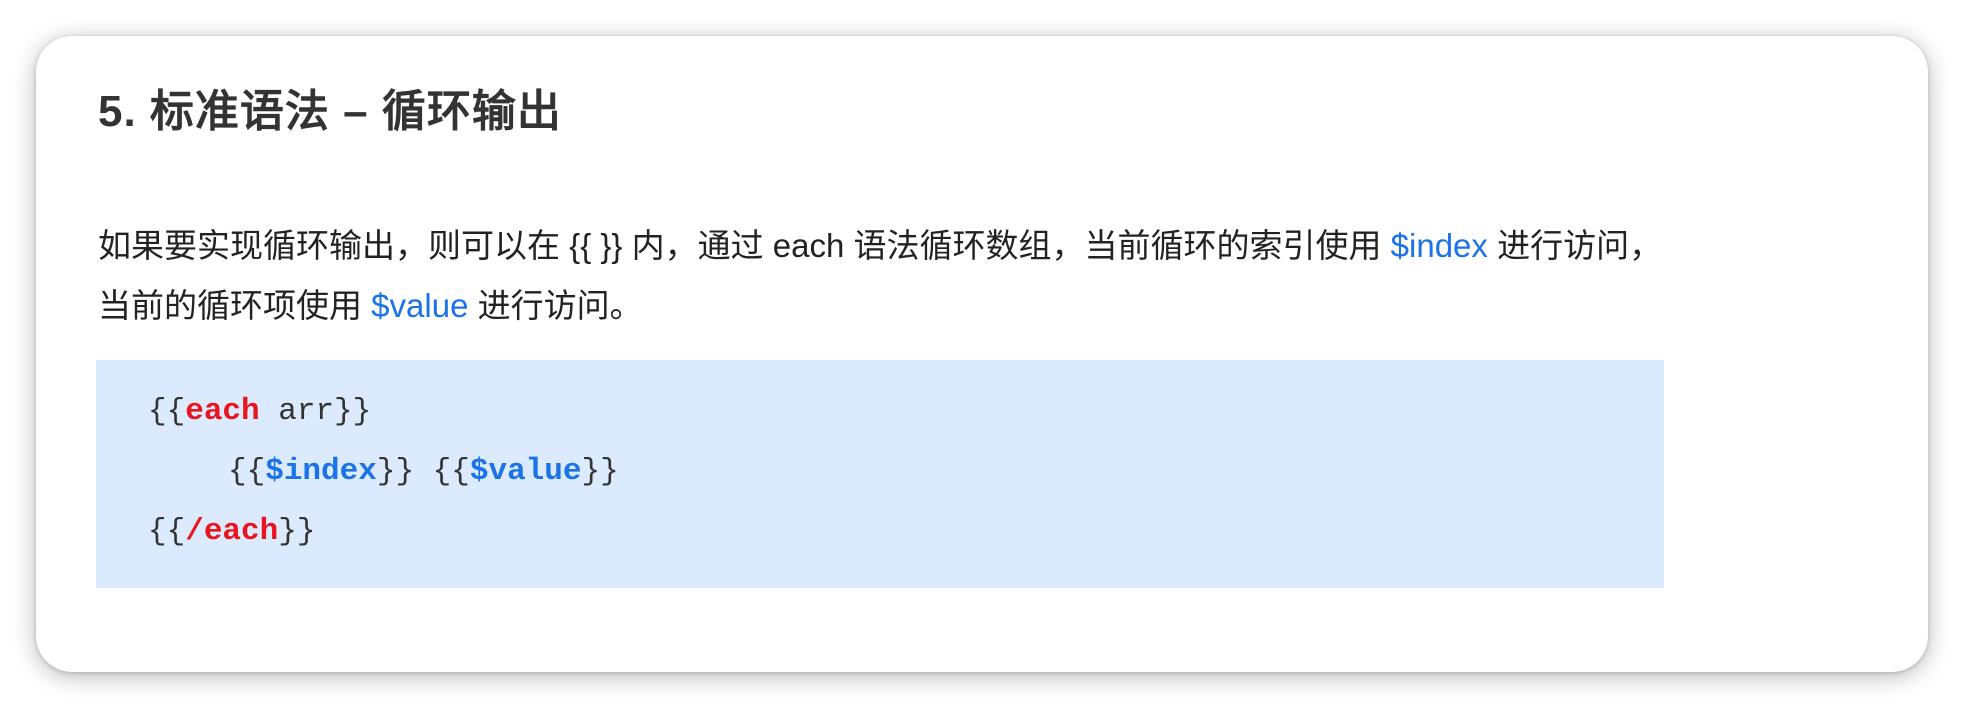 The height and width of the screenshot is (708, 1964). What do you see at coordinates (423, 471) in the screenshot?
I see `code-brace: }} {{` at bounding box center [423, 471].